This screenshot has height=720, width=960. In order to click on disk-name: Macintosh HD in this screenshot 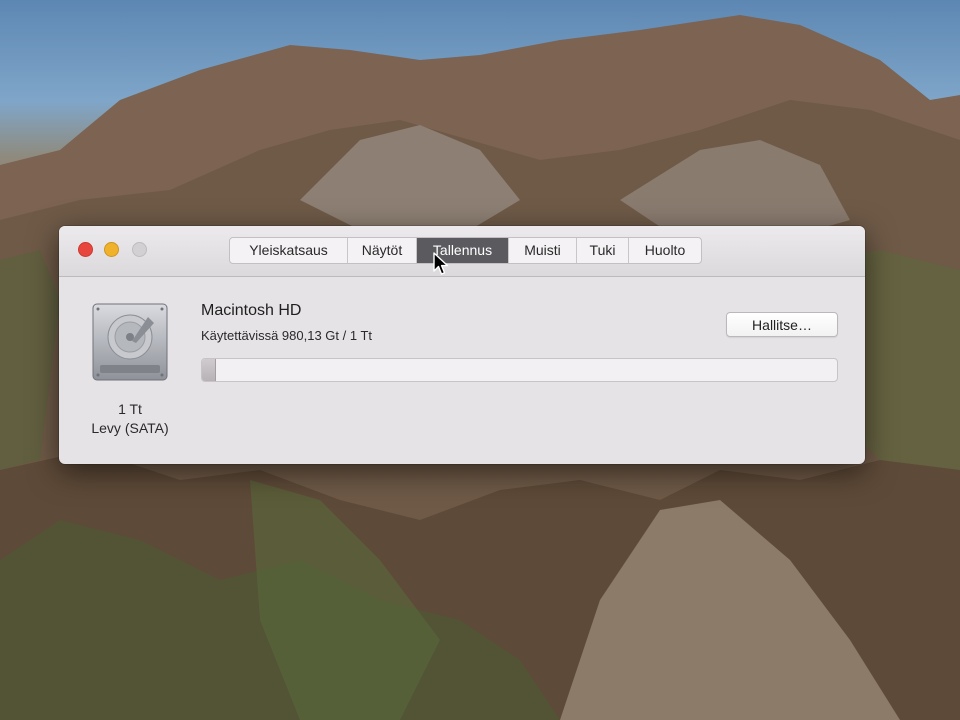, I will do `click(251, 310)`.